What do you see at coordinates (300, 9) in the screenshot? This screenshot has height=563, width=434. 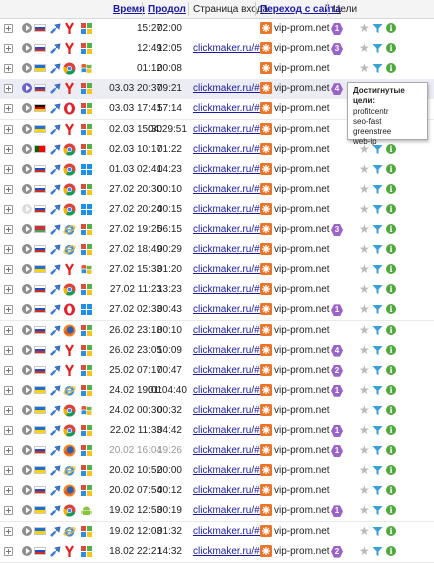 I see `column-referrer: Переход с сайта` at bounding box center [300, 9].